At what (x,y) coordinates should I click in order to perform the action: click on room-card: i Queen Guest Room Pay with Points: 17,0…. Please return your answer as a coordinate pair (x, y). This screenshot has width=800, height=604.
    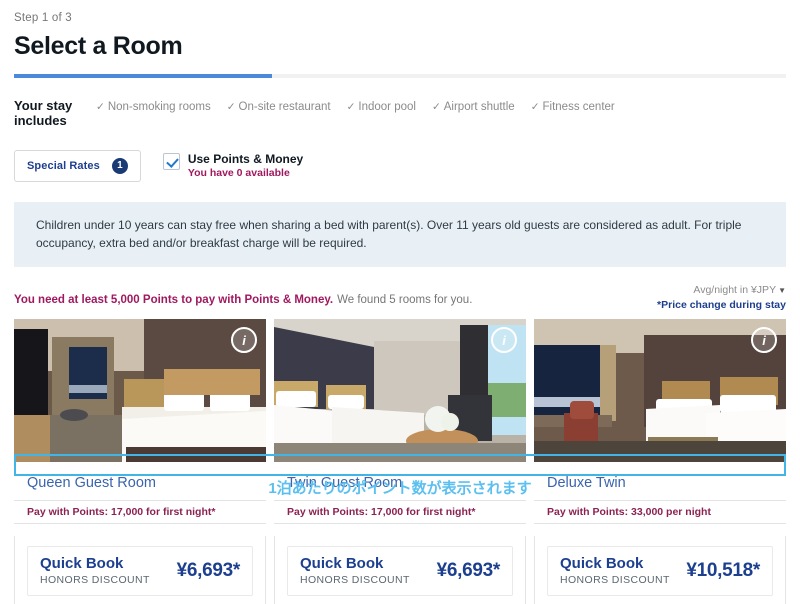
    Looking at the image, I should click on (140, 461).